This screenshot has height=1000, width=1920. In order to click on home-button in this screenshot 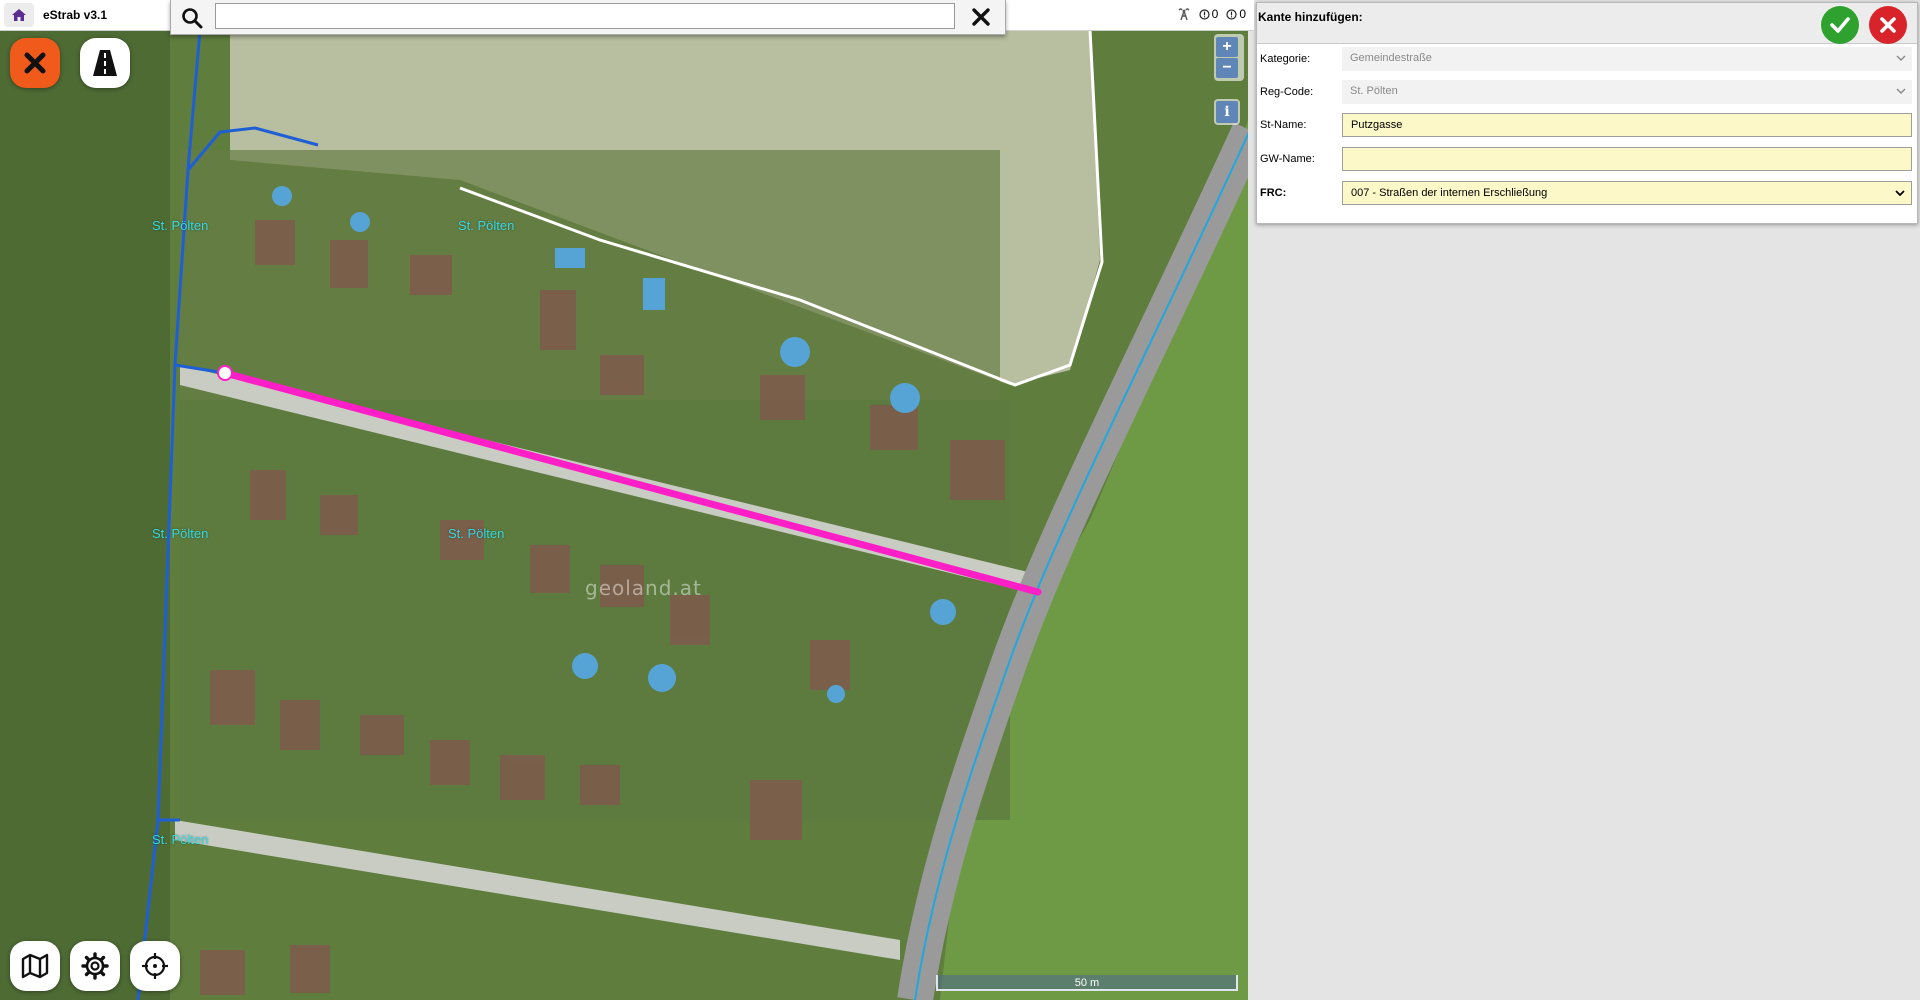, I will do `click(19, 15)`.